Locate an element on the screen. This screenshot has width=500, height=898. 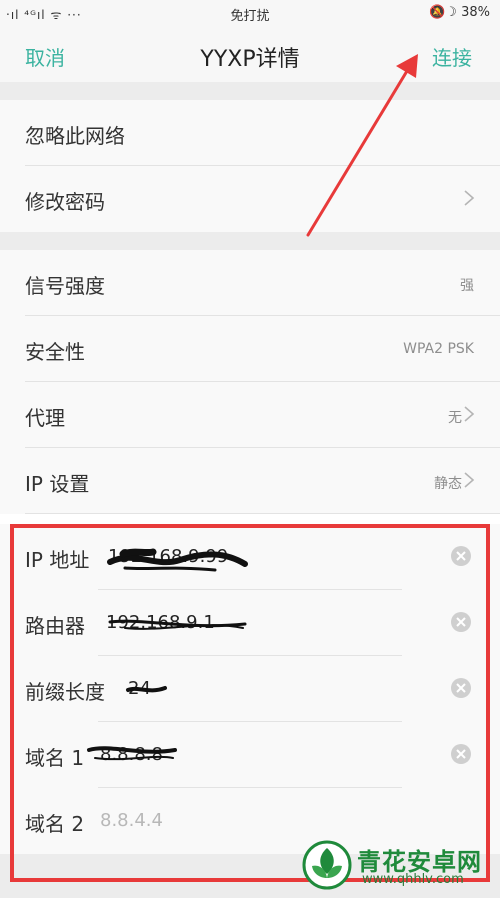
security-row: 安全性 WPA2 PSK is located at coordinates (250, 349).